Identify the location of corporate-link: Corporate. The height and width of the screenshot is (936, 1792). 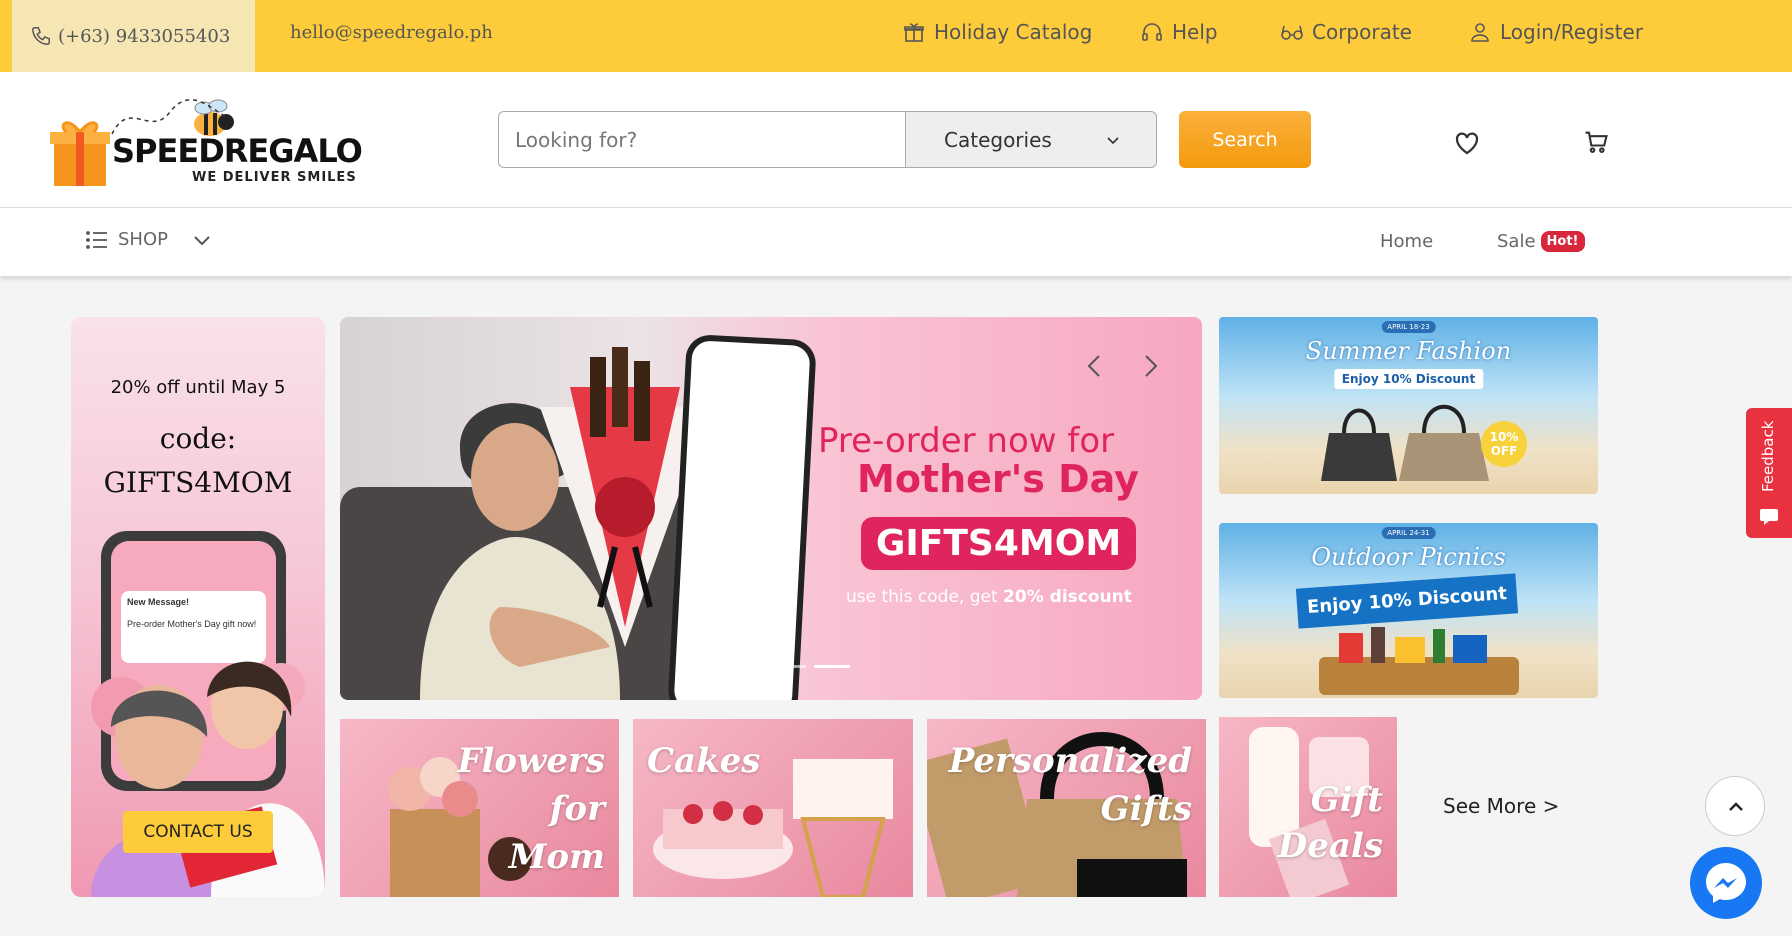
(1346, 32).